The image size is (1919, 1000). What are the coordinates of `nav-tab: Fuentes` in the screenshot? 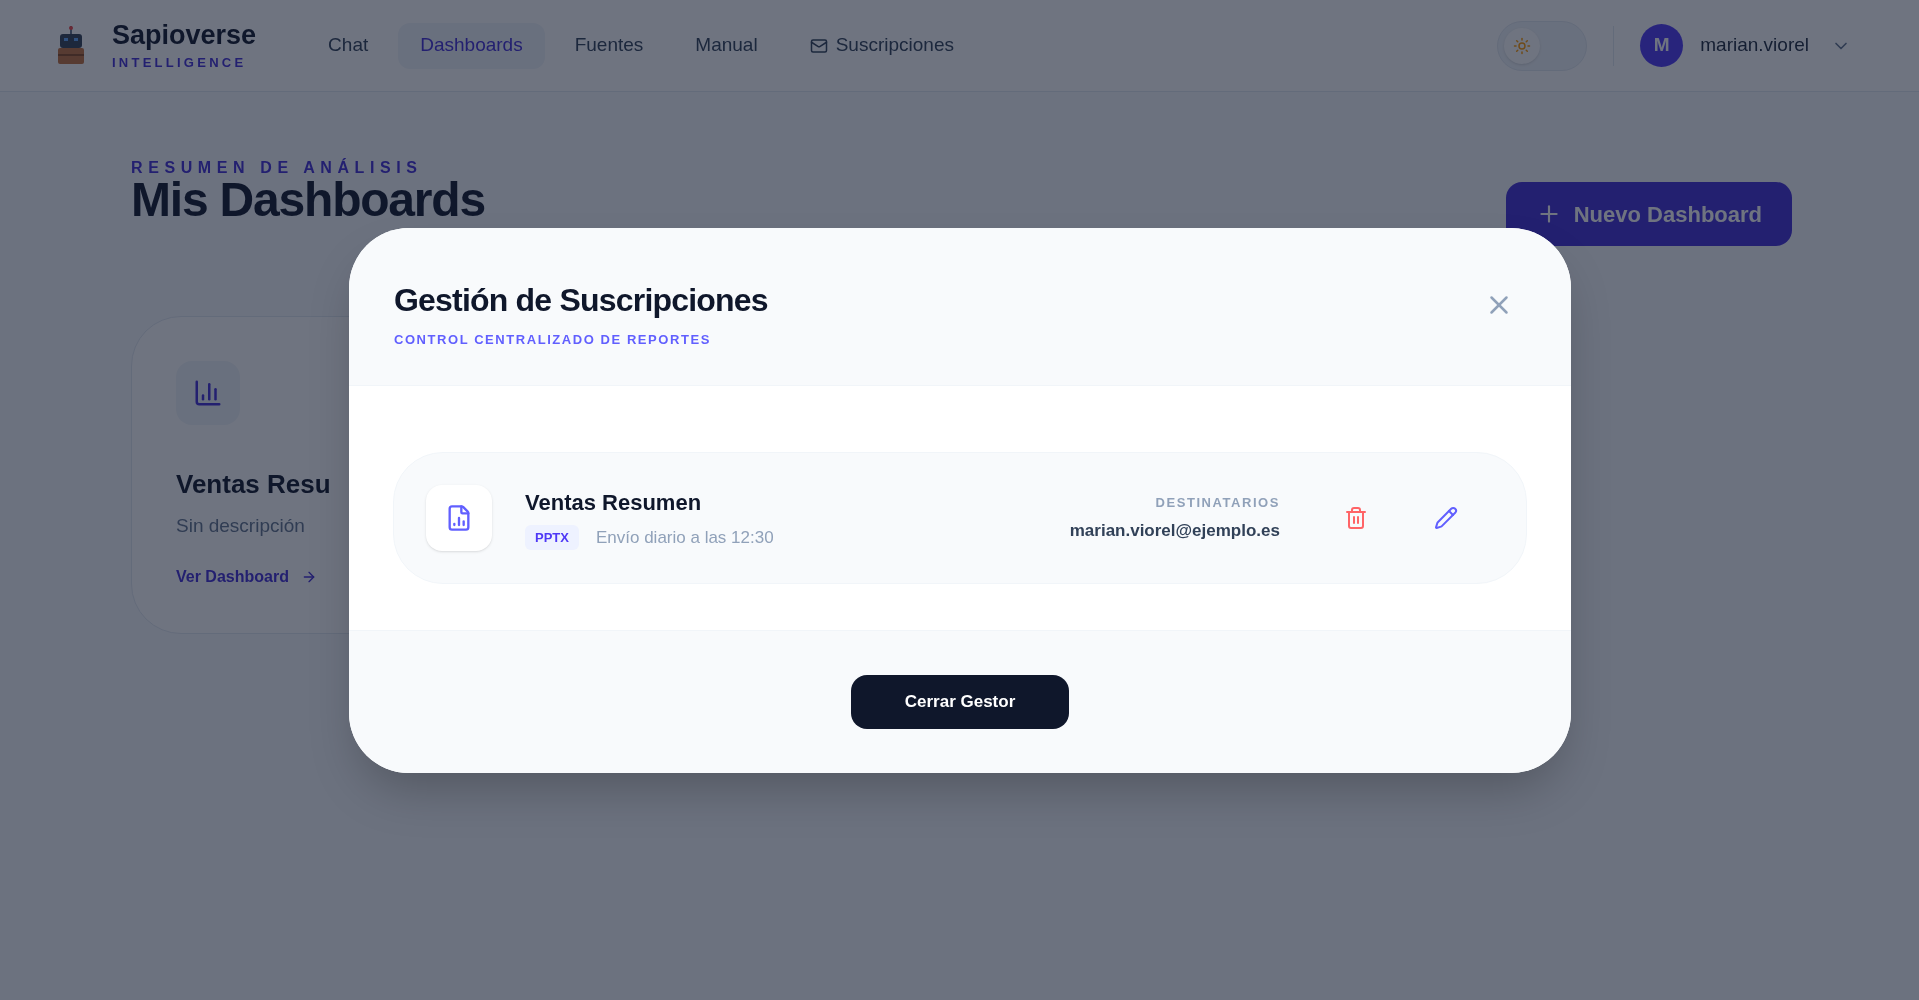 It's located at (609, 45).